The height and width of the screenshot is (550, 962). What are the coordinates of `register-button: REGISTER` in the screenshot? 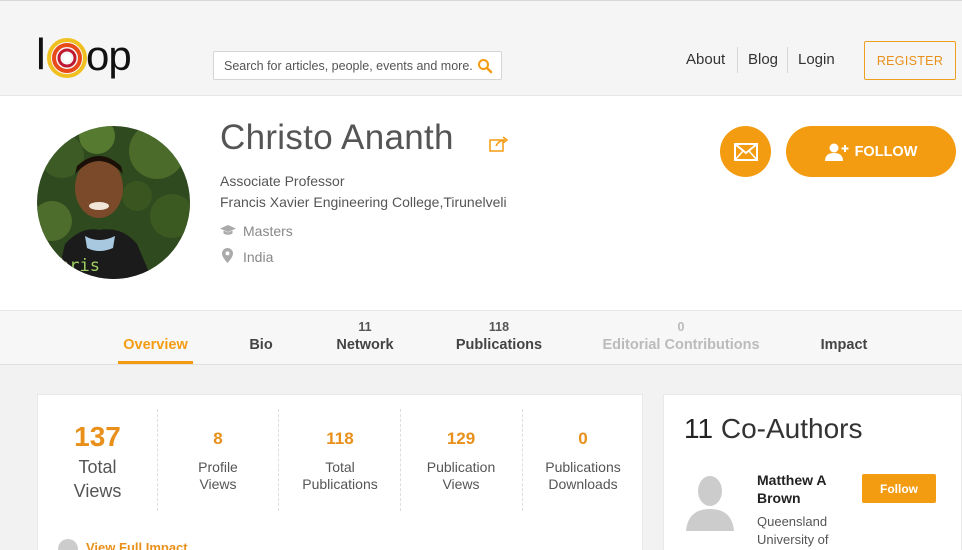 It's located at (910, 60).